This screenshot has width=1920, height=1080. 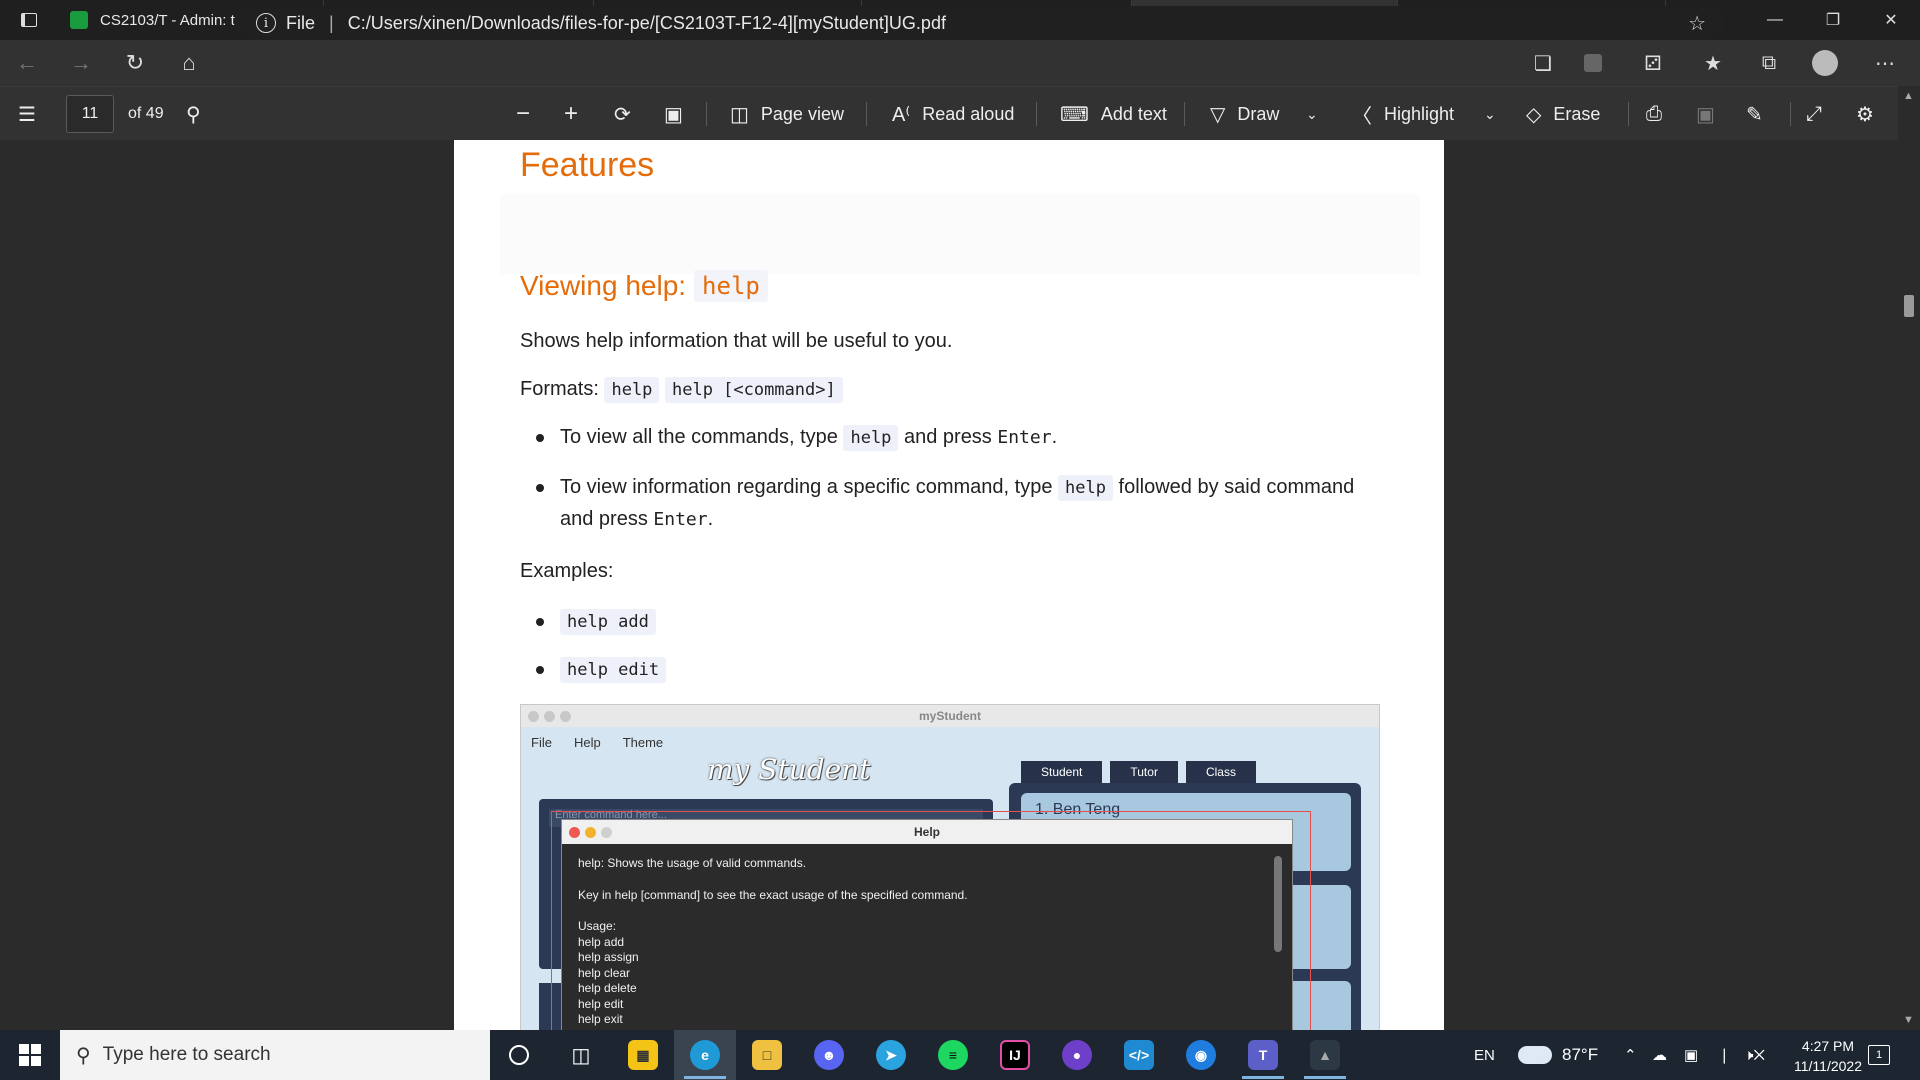 What do you see at coordinates (1534, 114) in the screenshot?
I see `eraser-icon: ◇` at bounding box center [1534, 114].